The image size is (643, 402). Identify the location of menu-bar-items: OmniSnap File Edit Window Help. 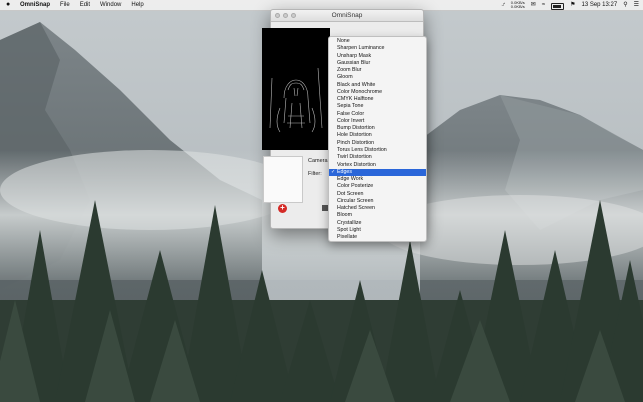
(82, 5).